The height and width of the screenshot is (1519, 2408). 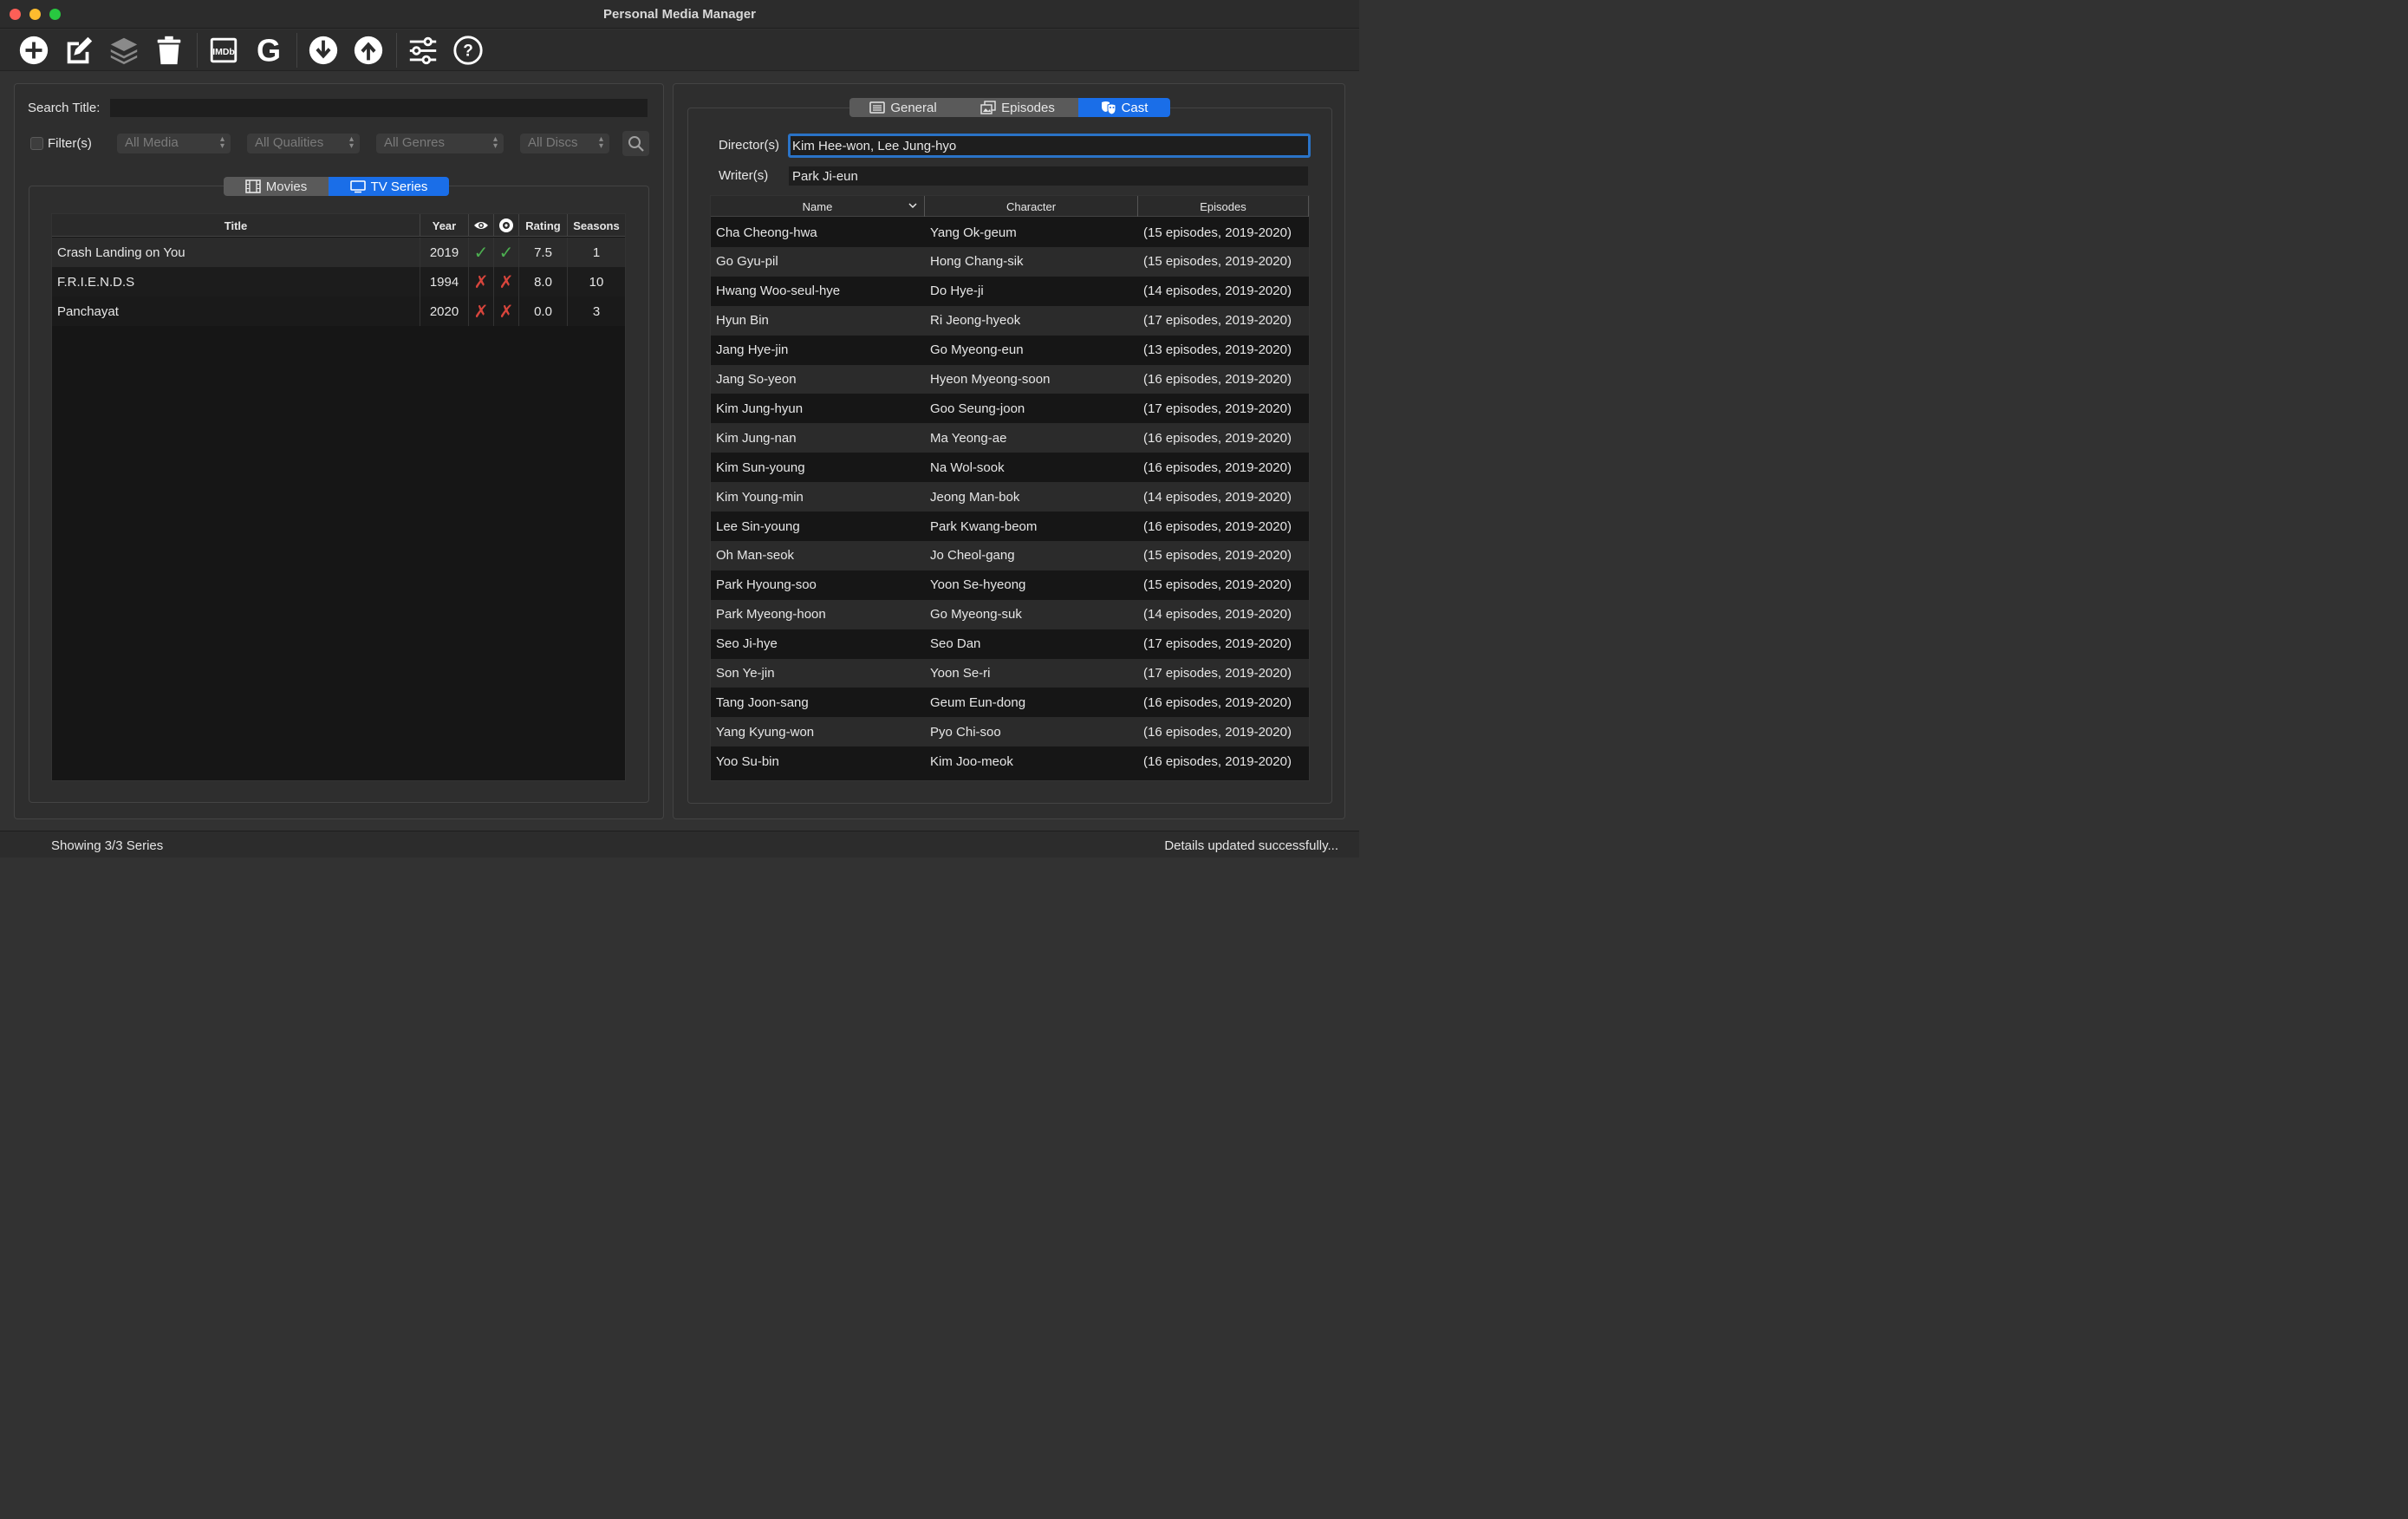 What do you see at coordinates (960, 673) in the screenshot?
I see `cast-character: Yoon Se-ri` at bounding box center [960, 673].